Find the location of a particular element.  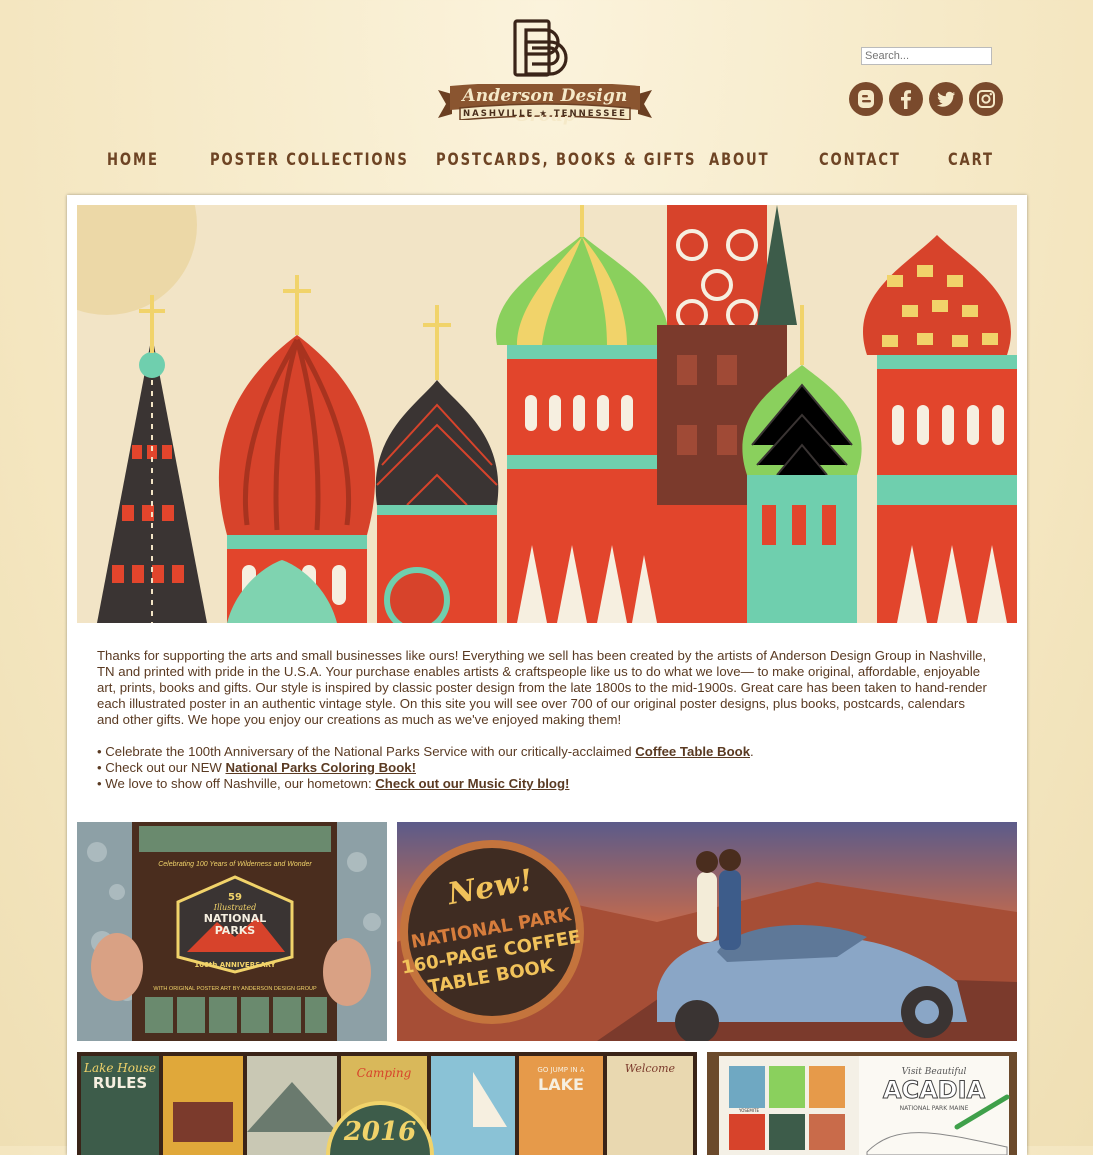

nav-about: ABOUT is located at coordinates (739, 160).